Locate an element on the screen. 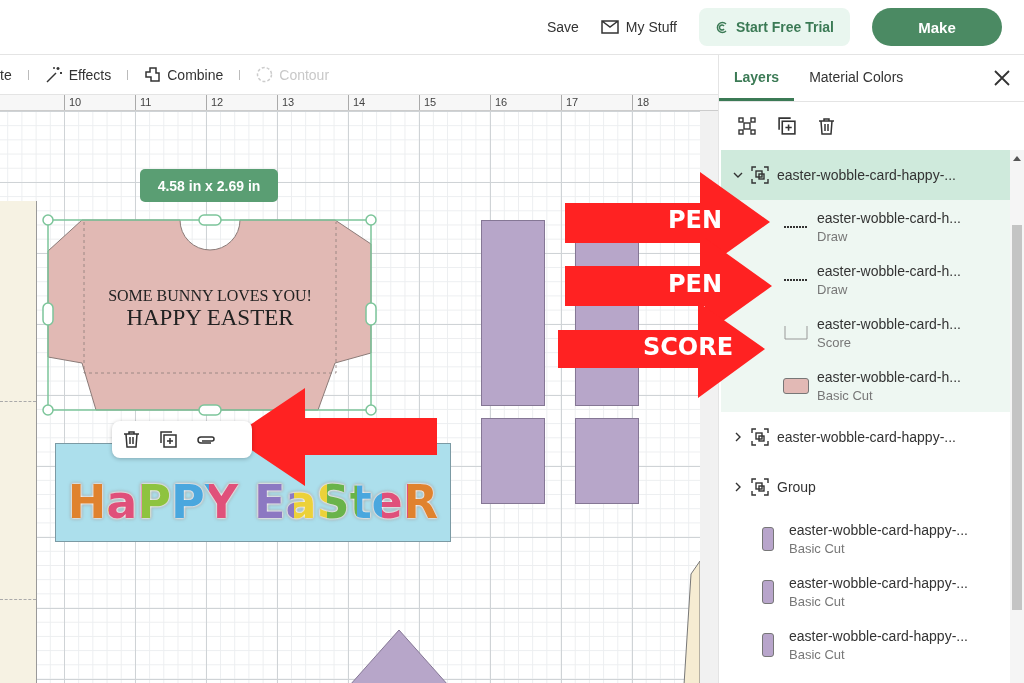 The height and width of the screenshot is (683, 1024). card-text: HAPPY EASTER is located at coordinates (210, 318).